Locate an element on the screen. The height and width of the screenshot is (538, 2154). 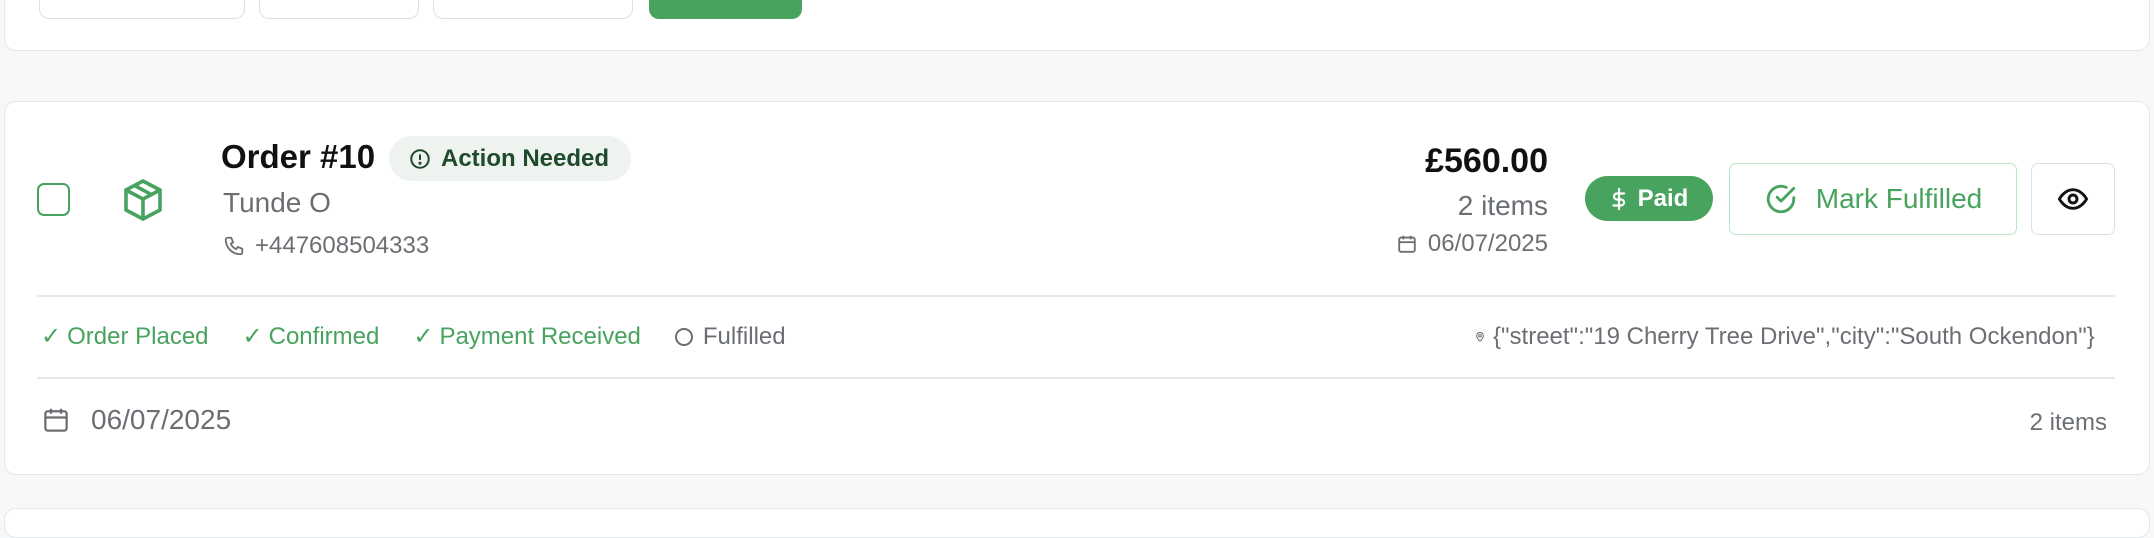
progress-step-order-placed: ✓ Order Placed is located at coordinates (125, 336).